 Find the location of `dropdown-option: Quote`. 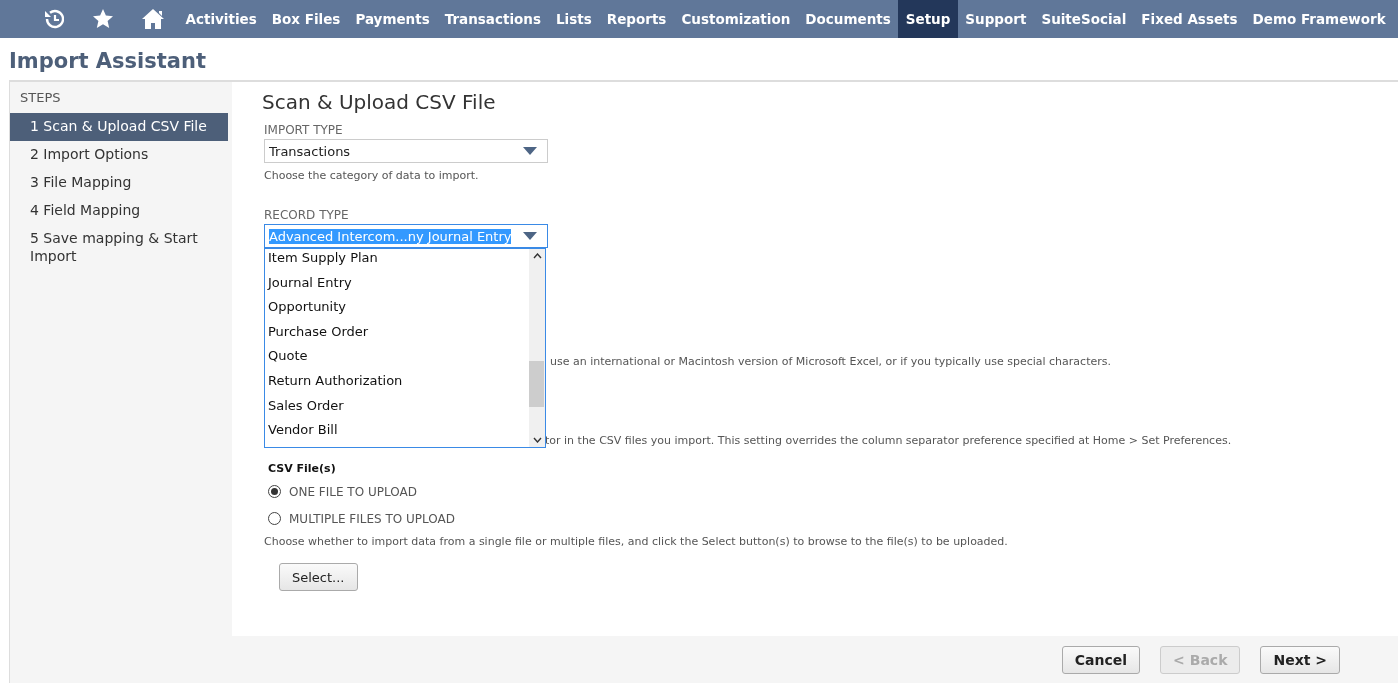

dropdown-option: Quote is located at coordinates (397, 359).